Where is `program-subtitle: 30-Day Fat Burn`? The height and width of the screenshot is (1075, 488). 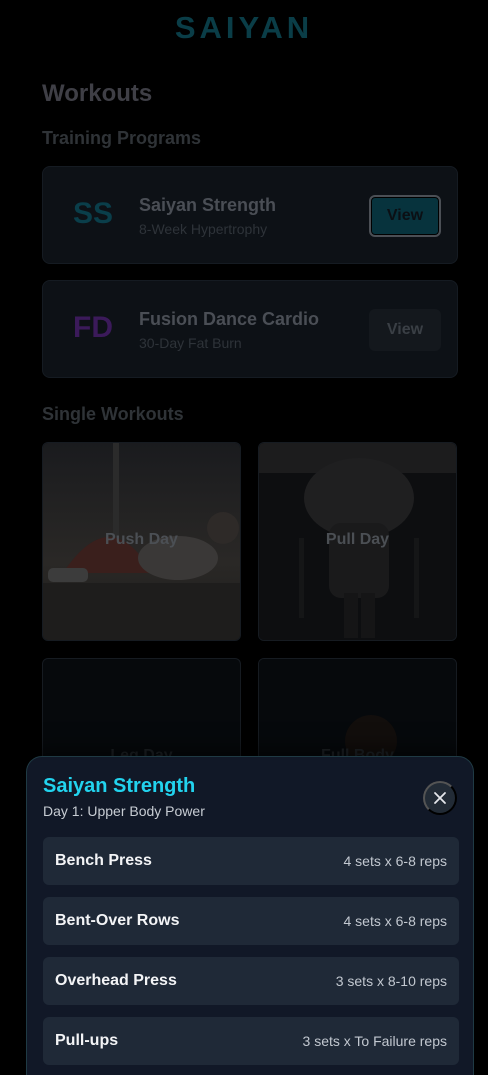
program-subtitle: 30-Day Fat Burn is located at coordinates (190, 343).